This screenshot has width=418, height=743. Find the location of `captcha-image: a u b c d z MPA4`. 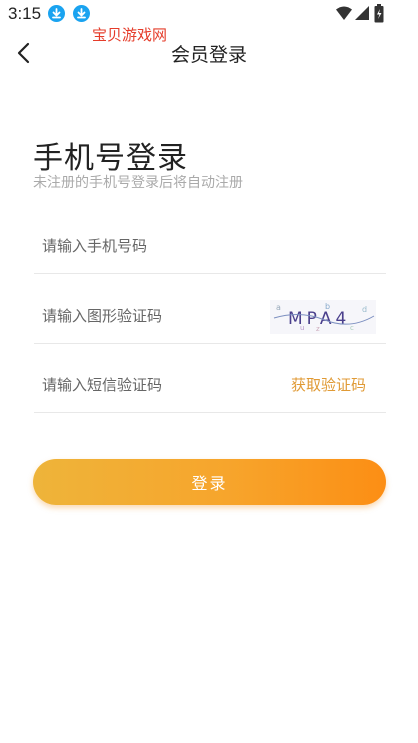

captcha-image: a u b c d z MPA4 is located at coordinates (323, 317).